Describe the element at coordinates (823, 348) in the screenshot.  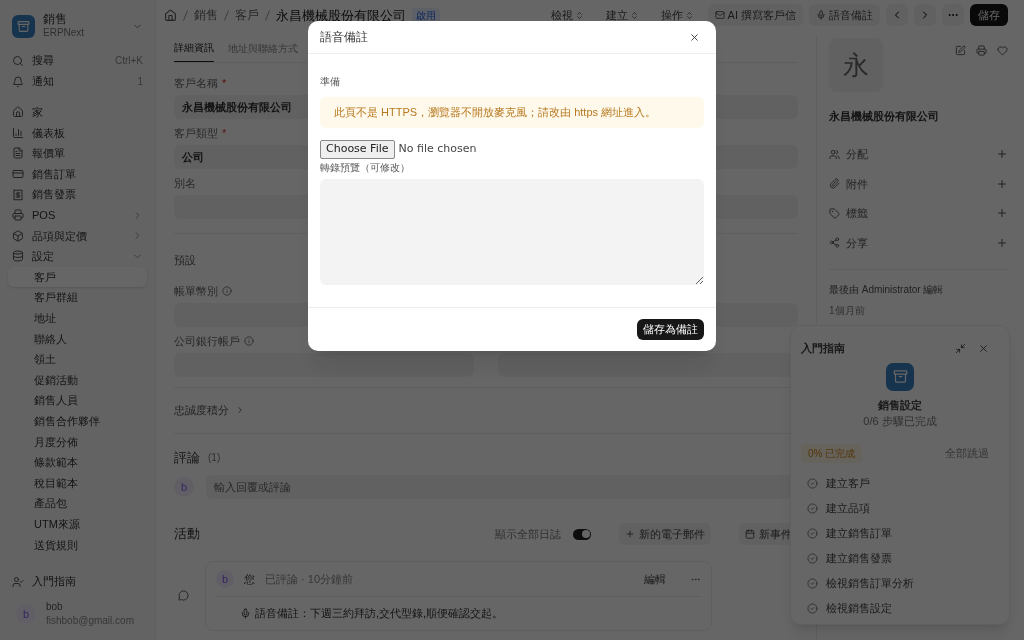
I see `panel-title: 入門指南` at that location.